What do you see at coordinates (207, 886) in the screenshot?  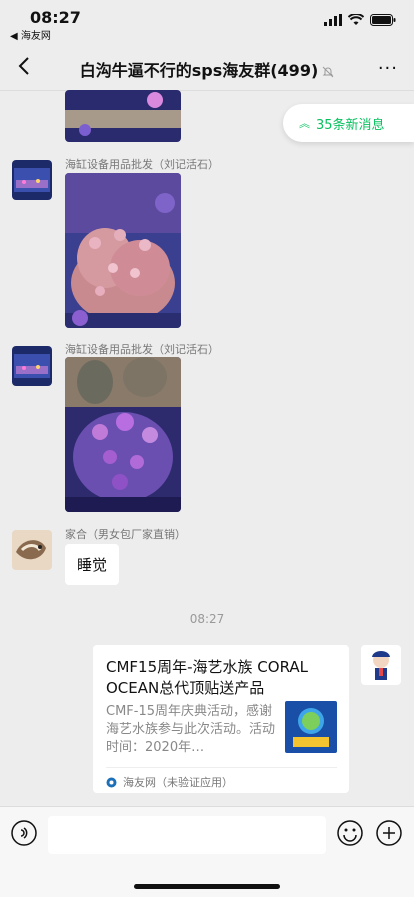 I see `home-indicator` at bounding box center [207, 886].